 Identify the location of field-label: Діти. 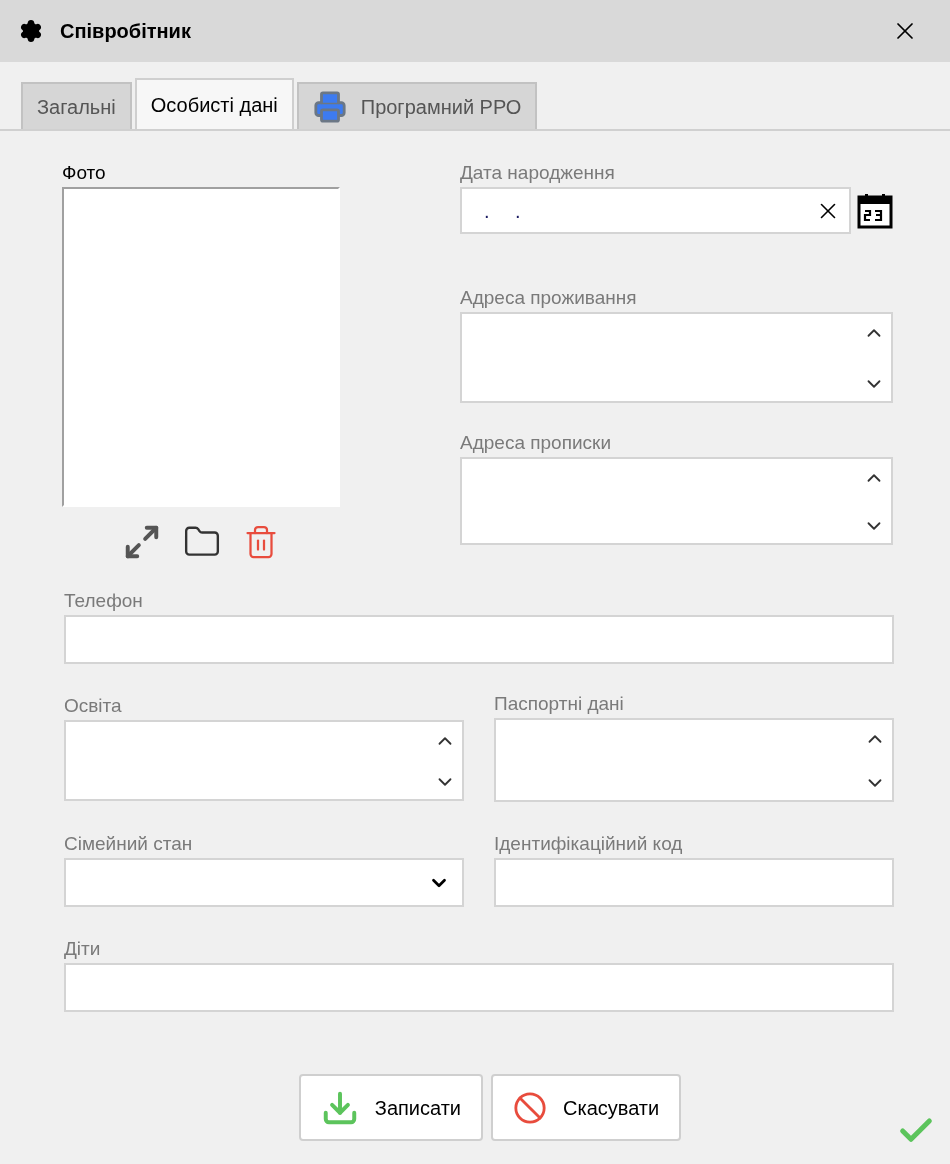
(83, 949).